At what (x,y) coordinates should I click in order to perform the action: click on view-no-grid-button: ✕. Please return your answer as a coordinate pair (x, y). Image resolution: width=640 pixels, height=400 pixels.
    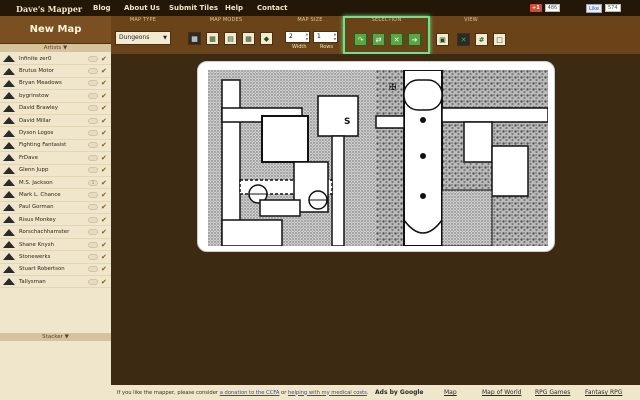
    Looking at the image, I should click on (463, 39).